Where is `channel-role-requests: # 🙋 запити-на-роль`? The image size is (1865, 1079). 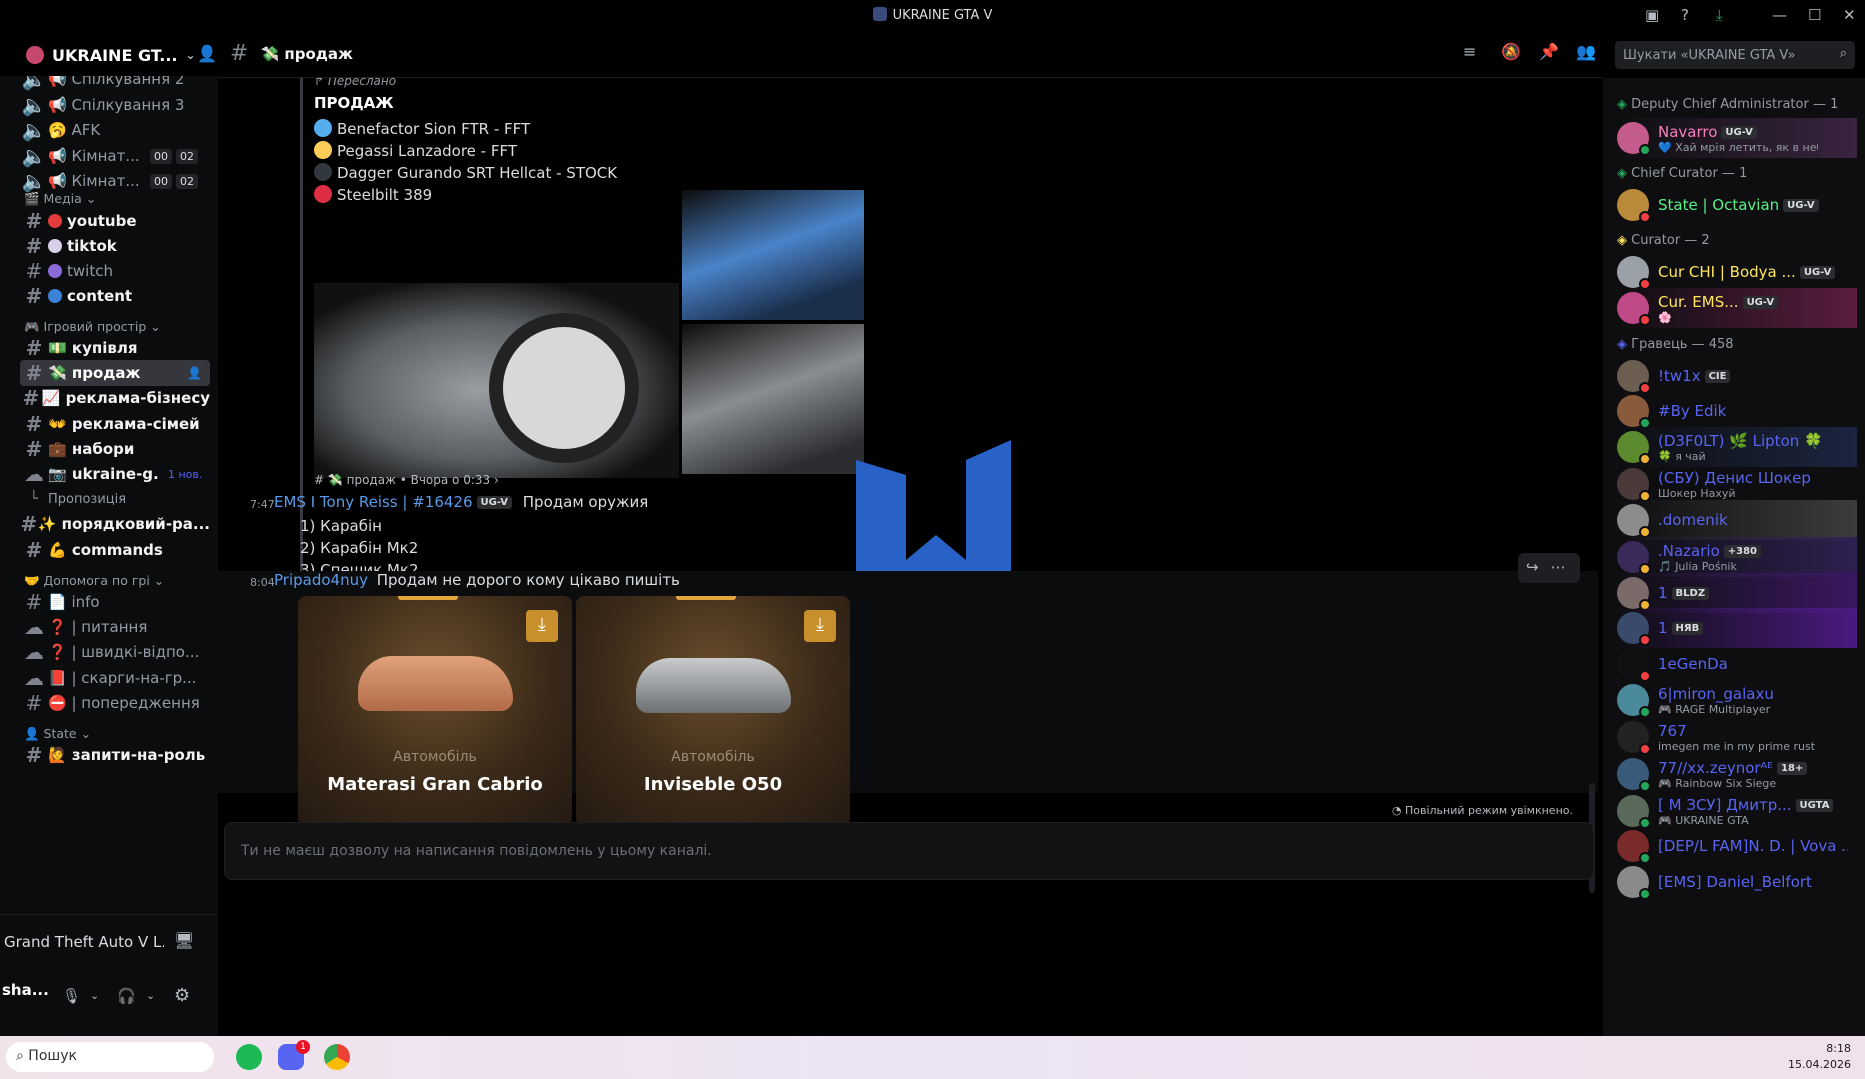 channel-role-requests: # 🙋 запити-на-роль is located at coordinates (115, 755).